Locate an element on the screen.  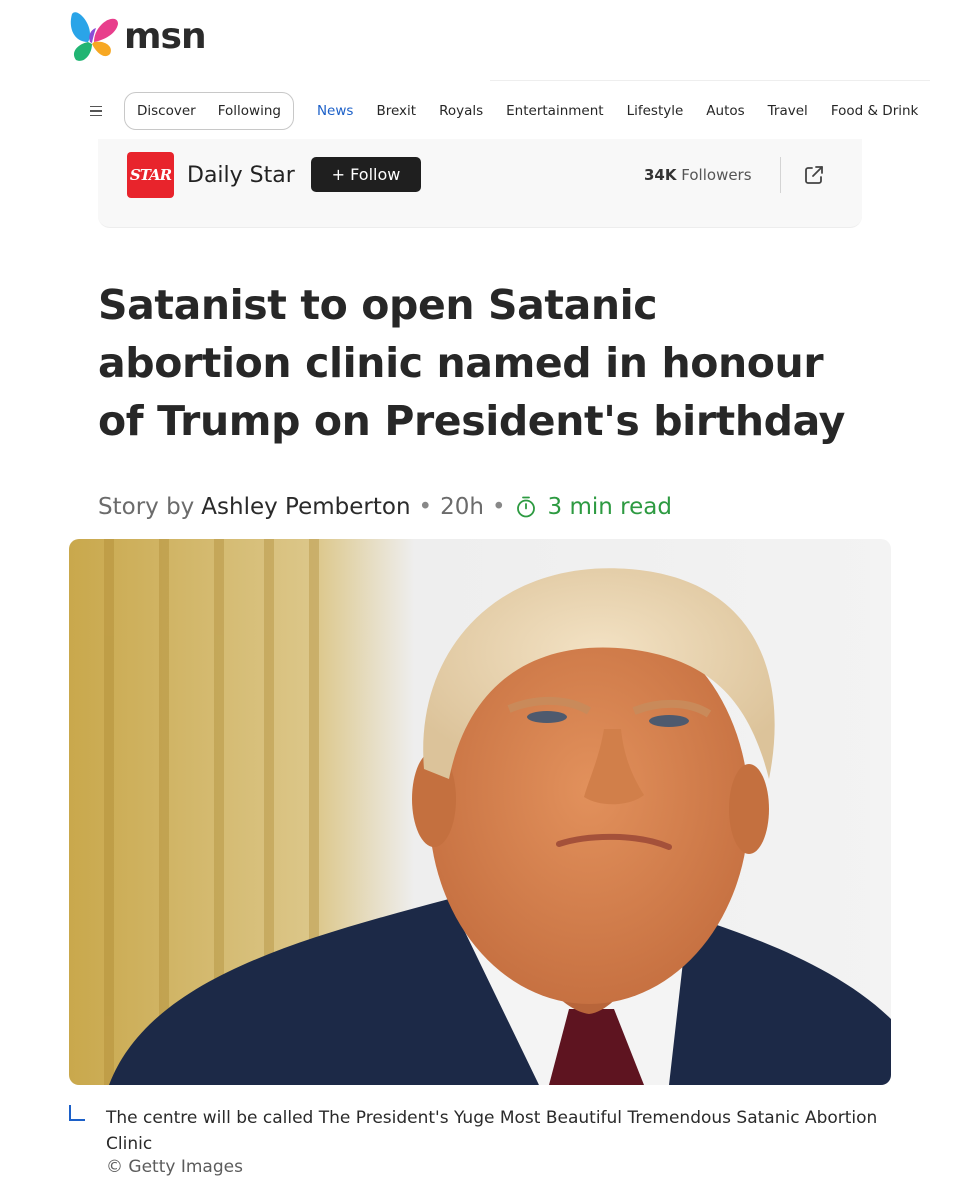
stopwatch-icon is located at coordinates (525, 507).